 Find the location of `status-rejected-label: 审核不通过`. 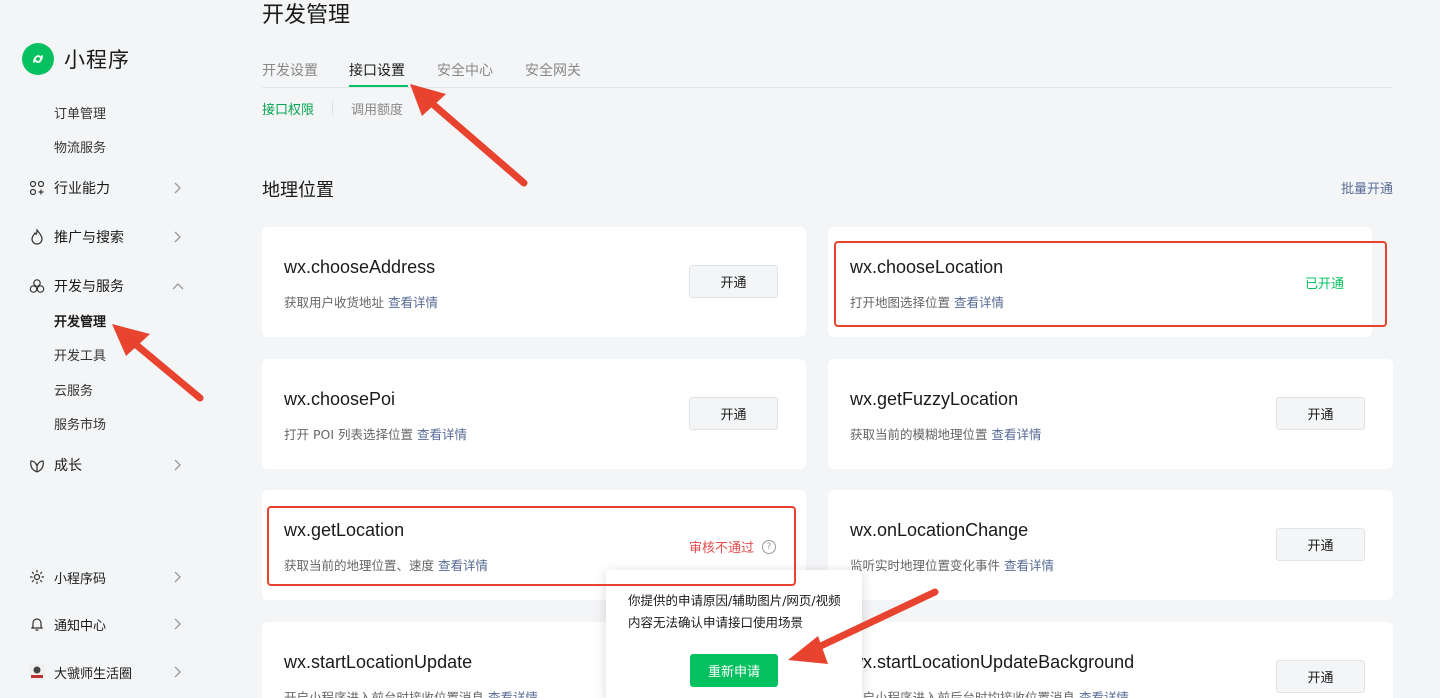

status-rejected-label: 审核不通过 is located at coordinates (721, 548).